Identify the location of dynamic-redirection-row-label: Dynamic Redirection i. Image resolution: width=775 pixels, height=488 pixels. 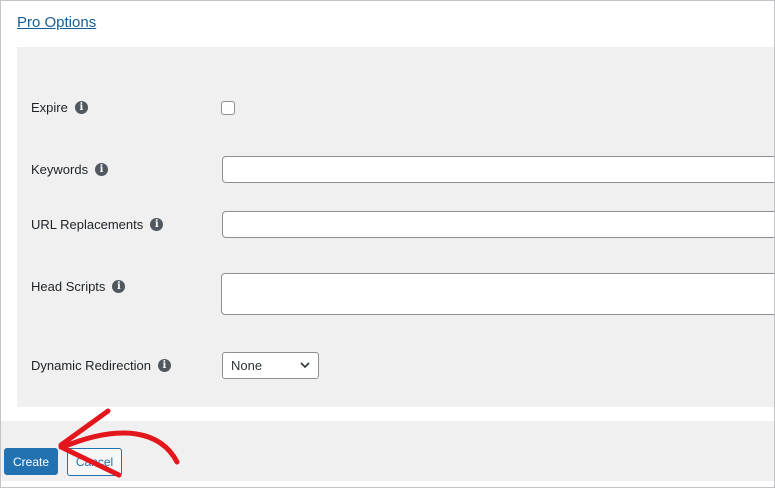
(101, 365).